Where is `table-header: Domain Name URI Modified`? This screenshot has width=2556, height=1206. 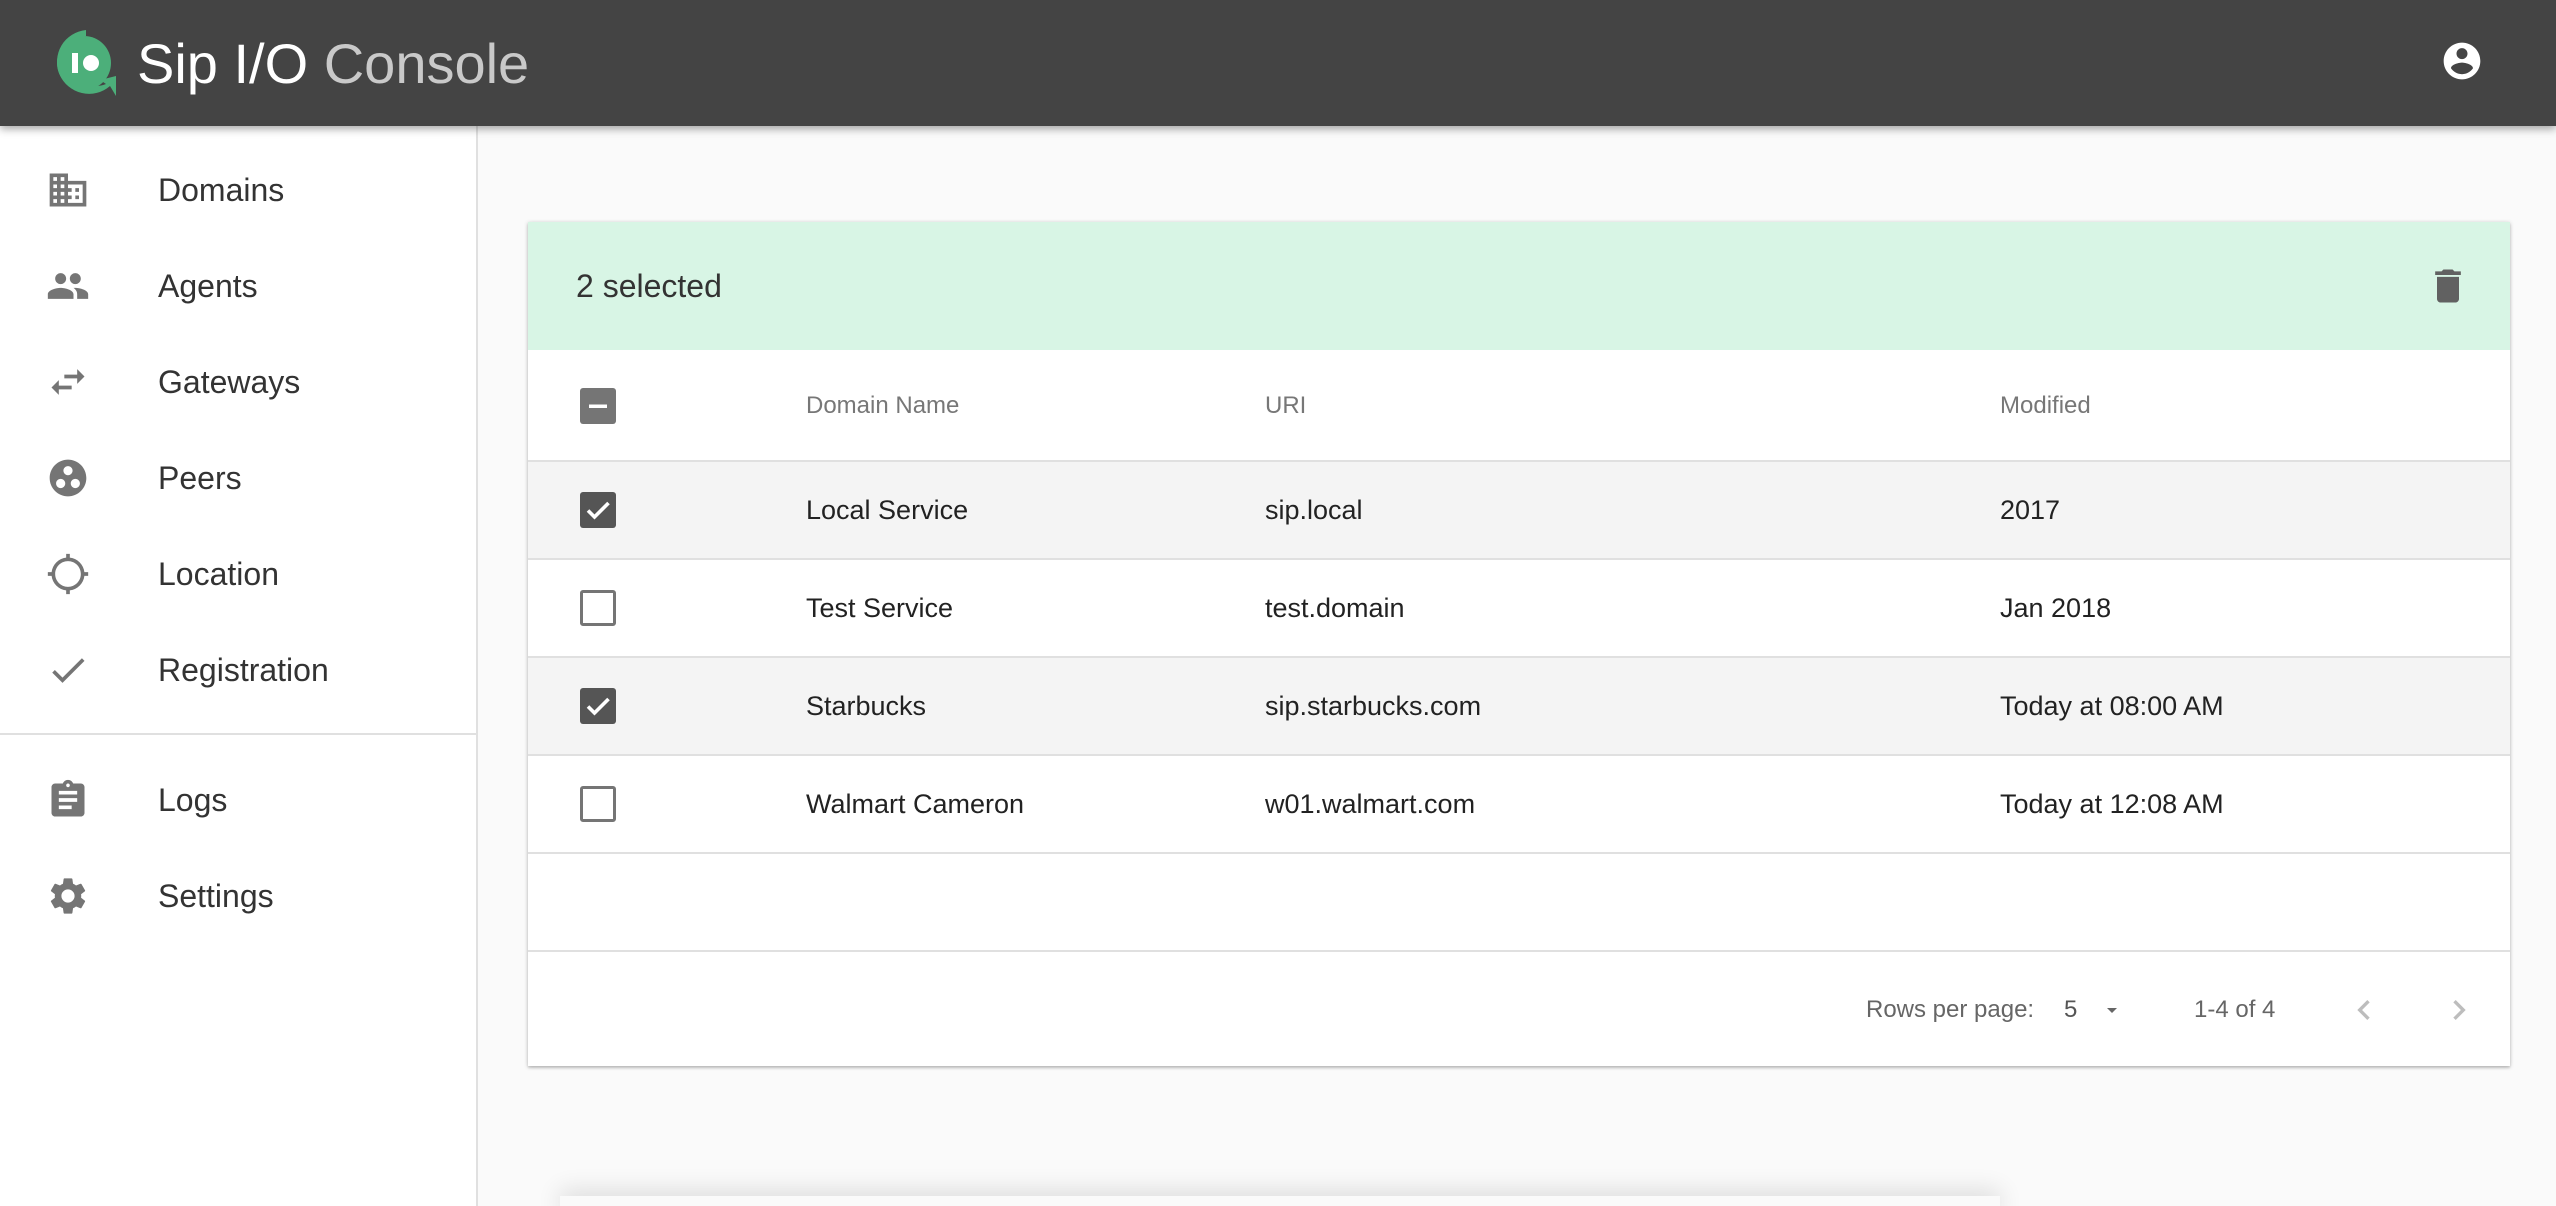 table-header: Domain Name URI Modified is located at coordinates (1519, 406).